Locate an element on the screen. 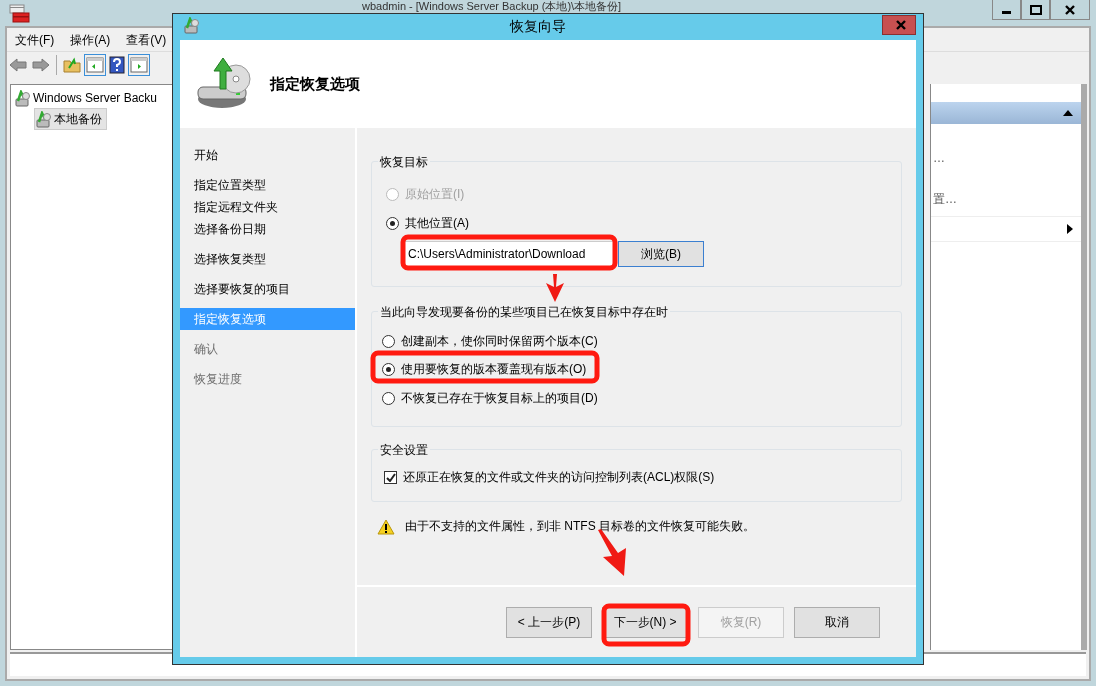 This screenshot has height=686, width=1096. warning-text: 由于不支持的文件属性，到非 NTFS 目标卷的文件恢复可能失败。 is located at coordinates (580, 526).